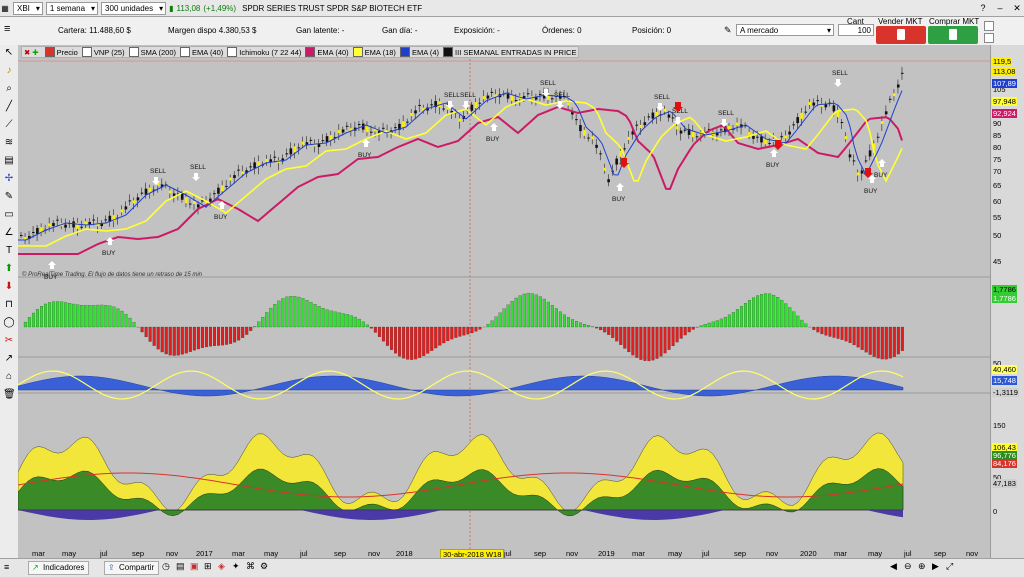 This screenshot has width=1024, height=577. I want to click on order-type-select: A mercado, so click(785, 30).